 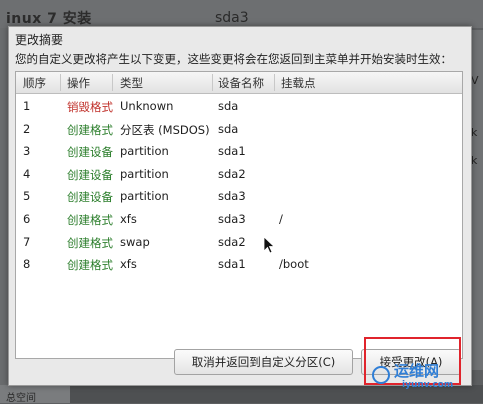 I want to click on cell-order: 3, so click(x=27, y=151).